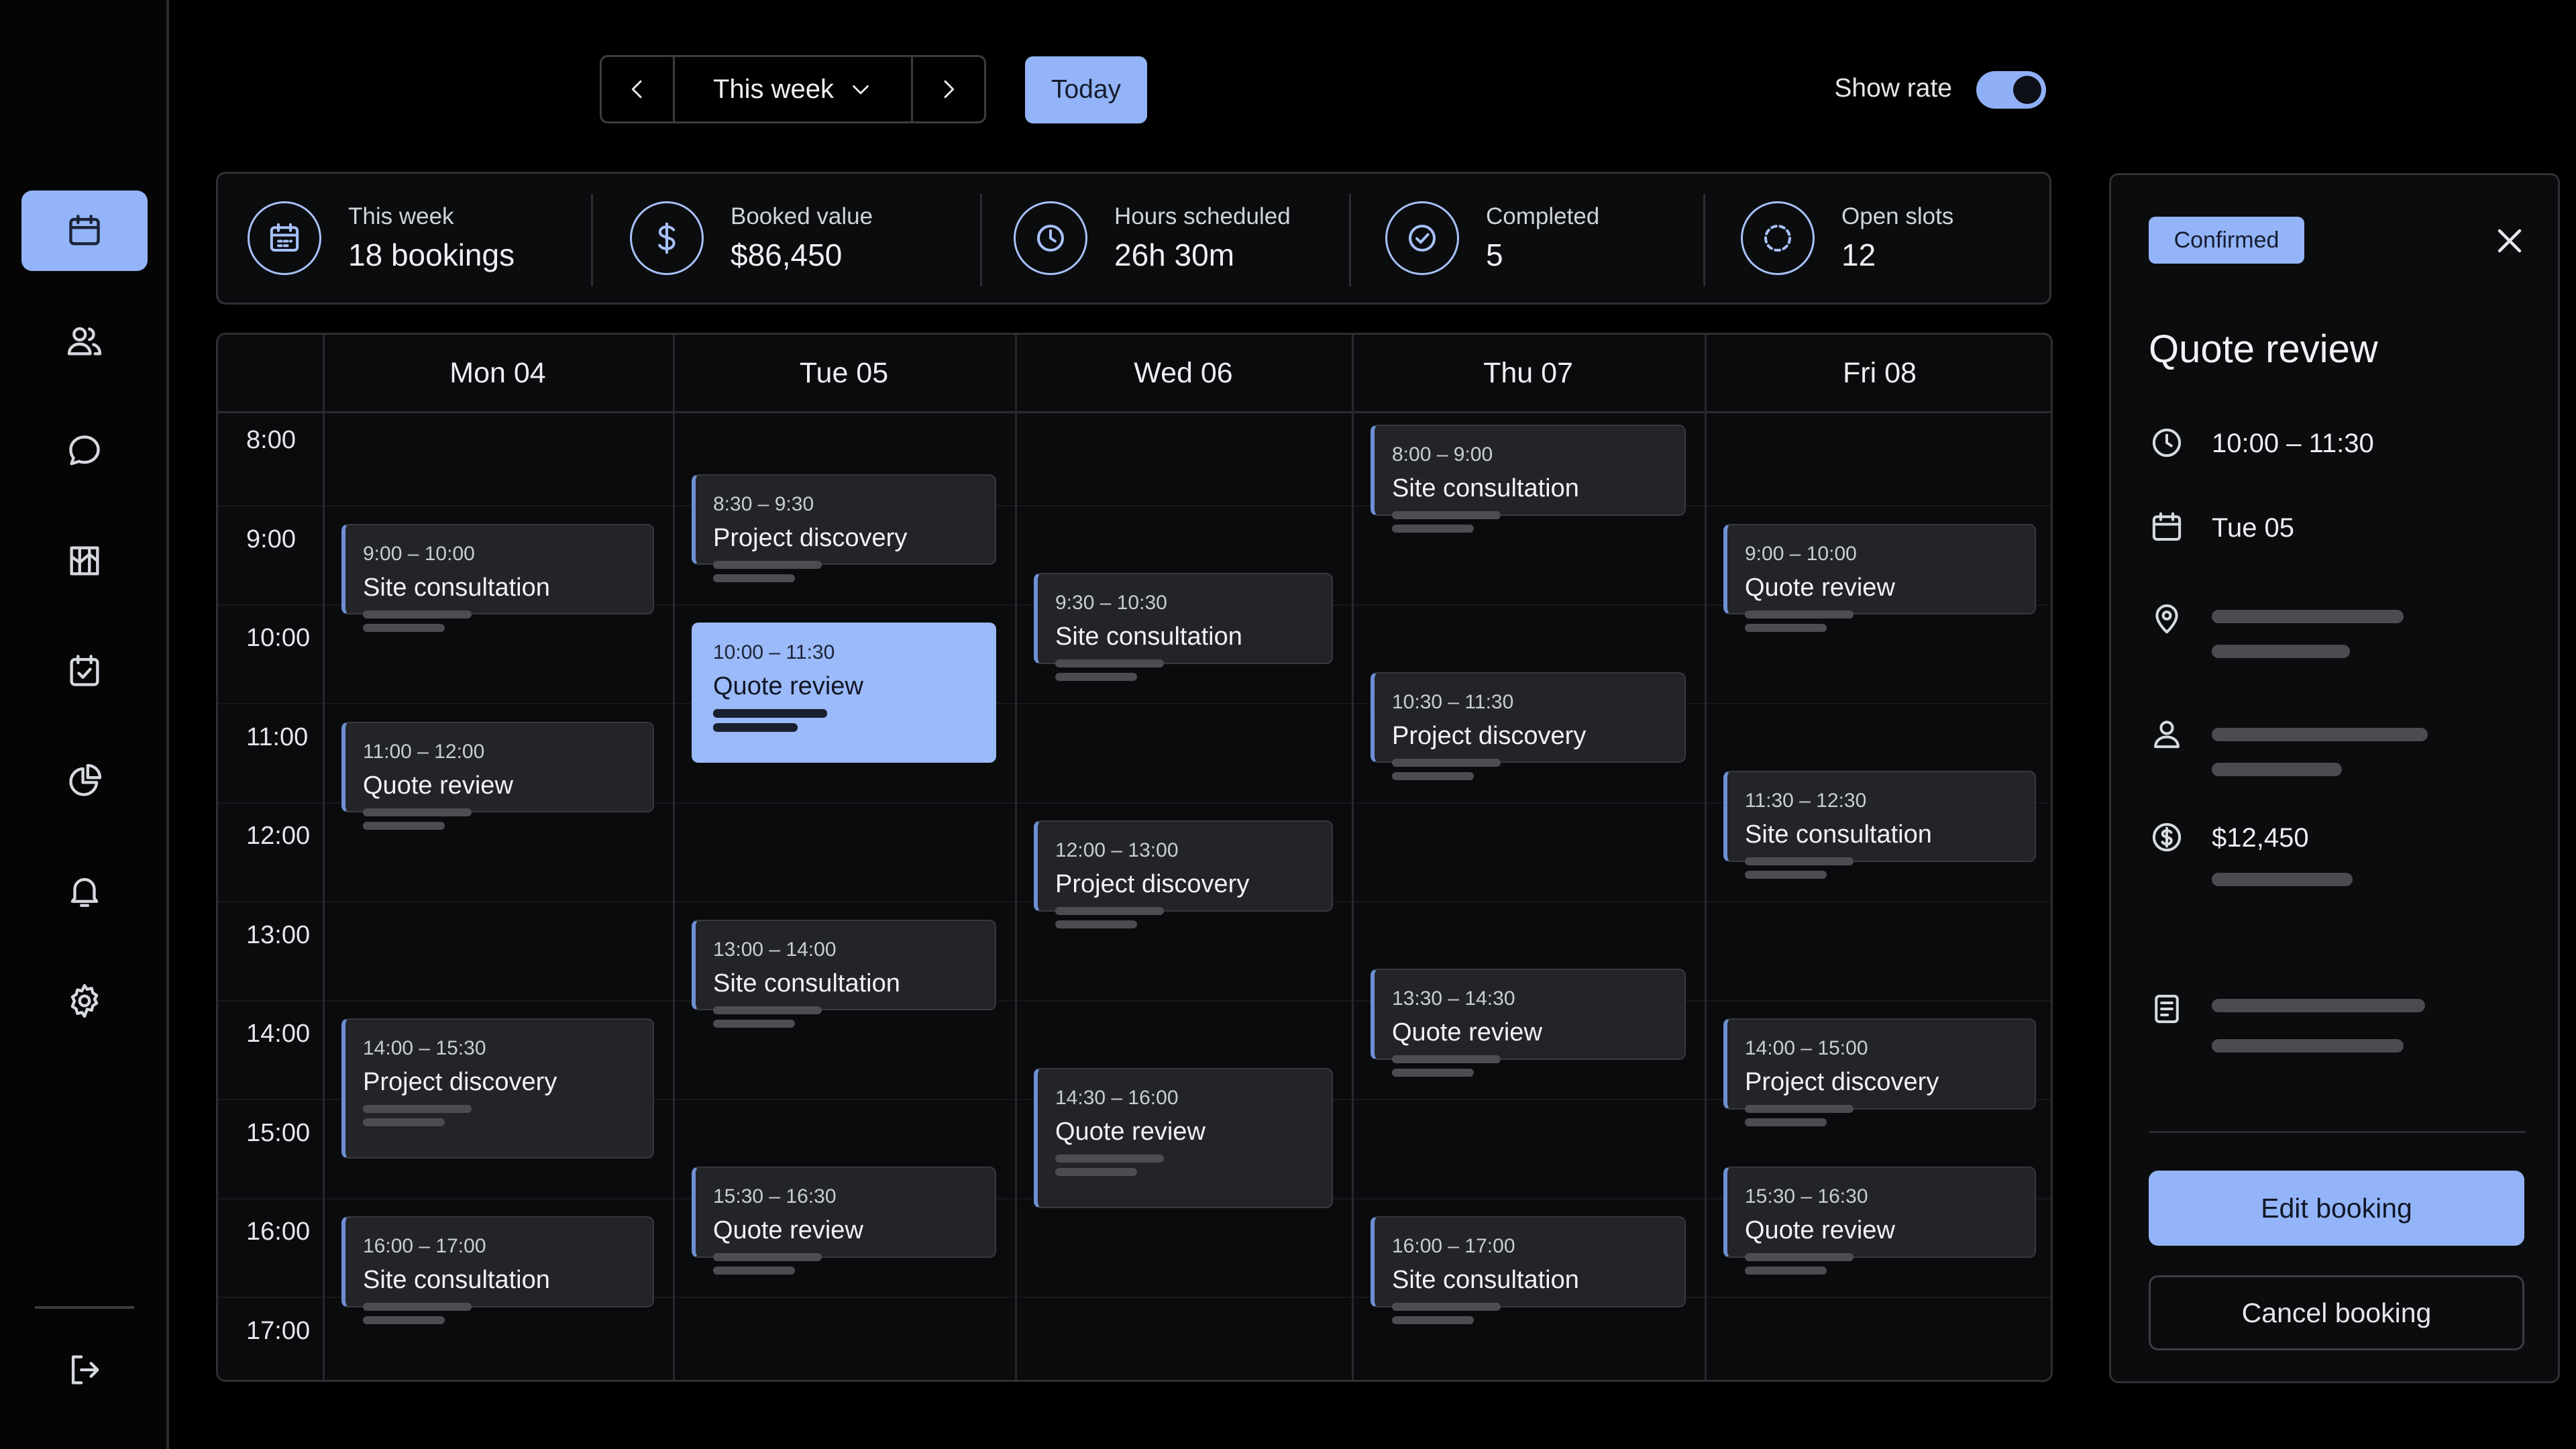  I want to click on edit-booking-button: Edit booking, so click(2336, 1208).